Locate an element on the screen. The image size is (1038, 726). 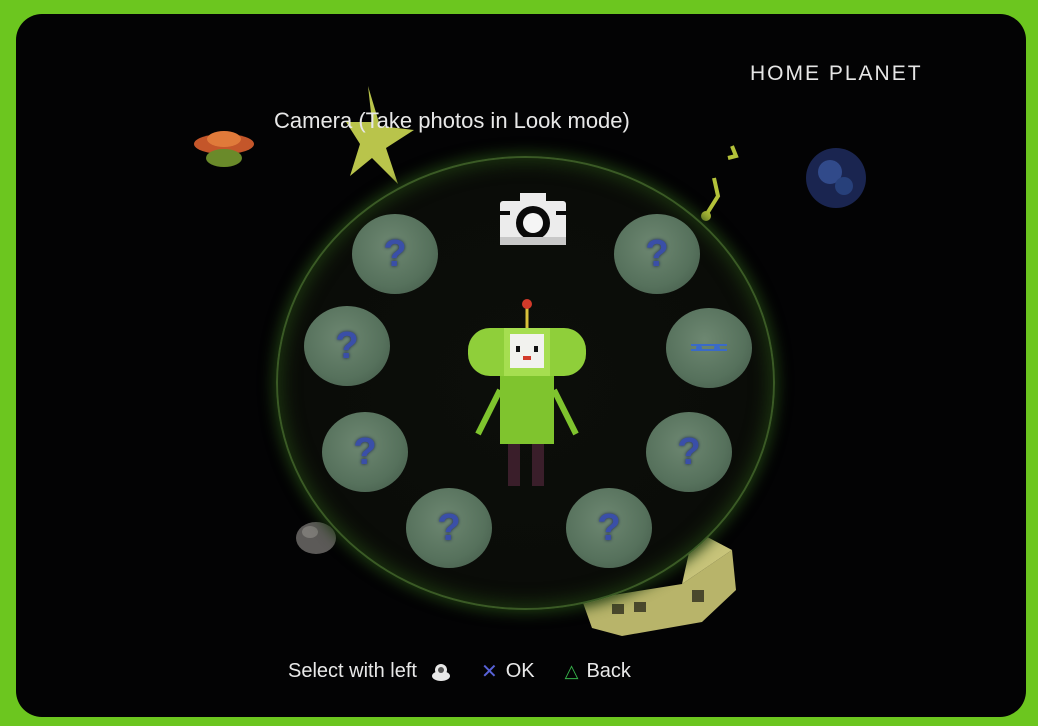
item-slot-bottom-right: ? is located at coordinates (609, 528).